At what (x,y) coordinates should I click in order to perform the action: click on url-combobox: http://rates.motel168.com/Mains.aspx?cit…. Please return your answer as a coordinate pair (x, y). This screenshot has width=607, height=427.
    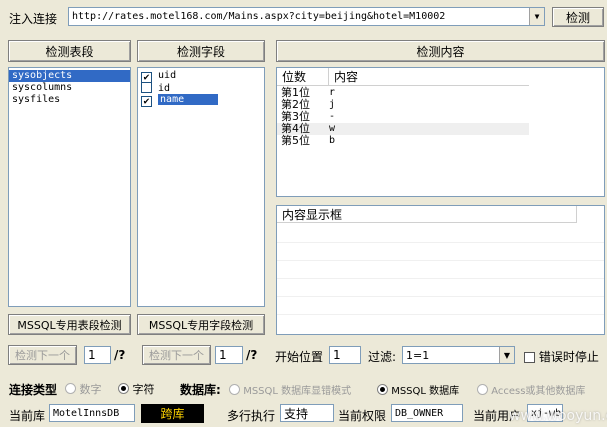
    Looking at the image, I should click on (306, 16).